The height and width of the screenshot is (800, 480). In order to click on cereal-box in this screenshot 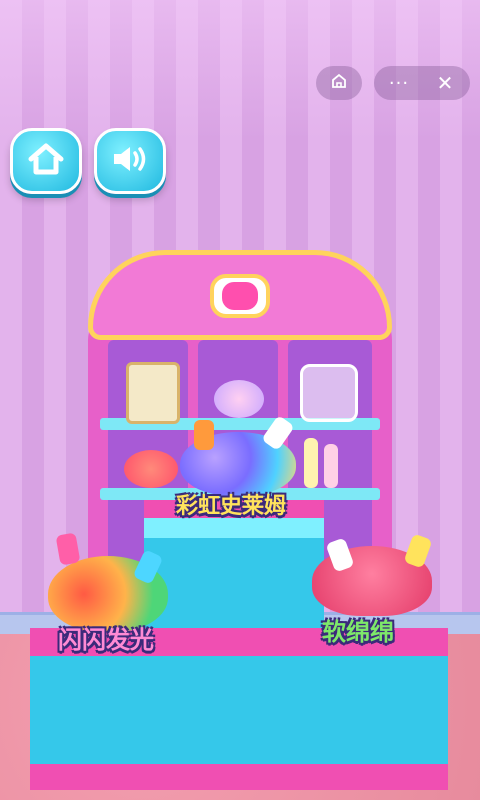, I will do `click(153, 393)`.